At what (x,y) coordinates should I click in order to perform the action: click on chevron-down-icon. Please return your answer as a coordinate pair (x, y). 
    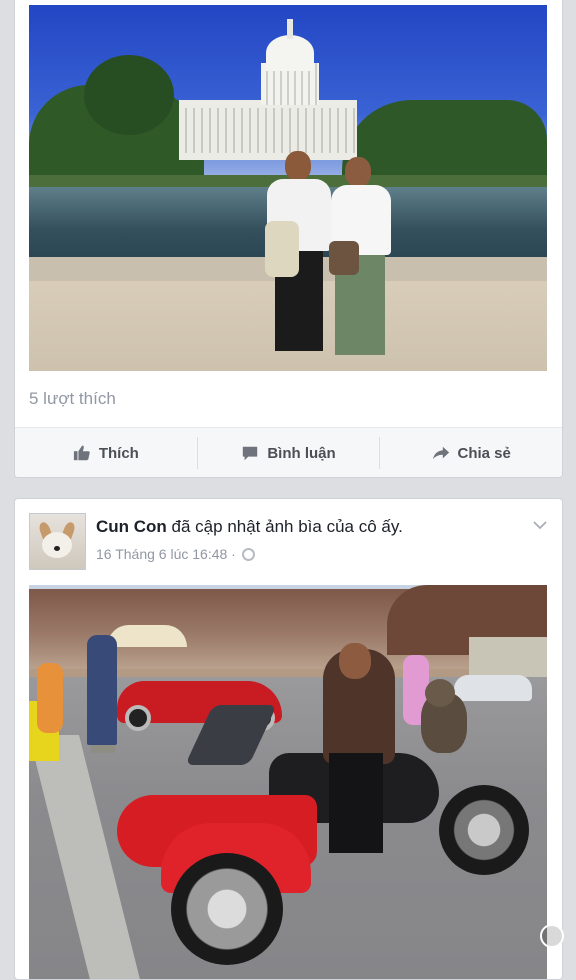
    Looking at the image, I should click on (540, 525).